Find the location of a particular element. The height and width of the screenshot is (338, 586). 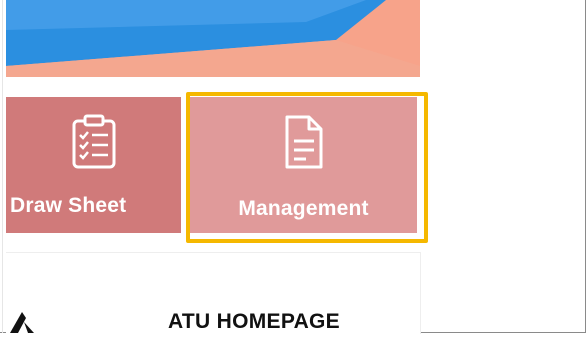

draw-sheet-label: Draw Sheet is located at coordinates (68, 205).